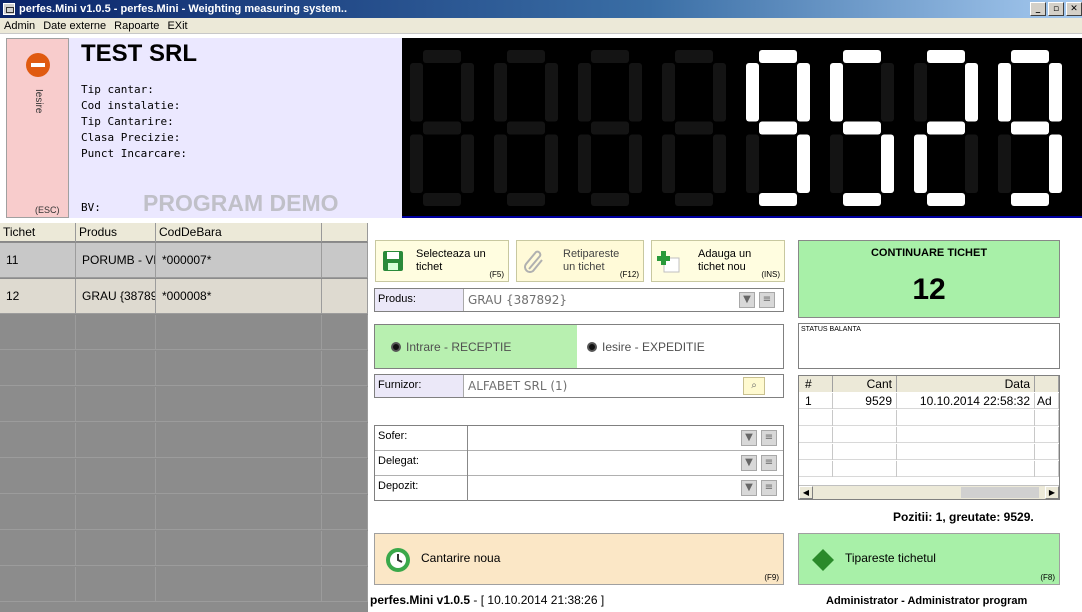 The height and width of the screenshot is (612, 1082). What do you see at coordinates (37, 128) in the screenshot?
I see `exit-button: Iesire (ESC)` at bounding box center [37, 128].